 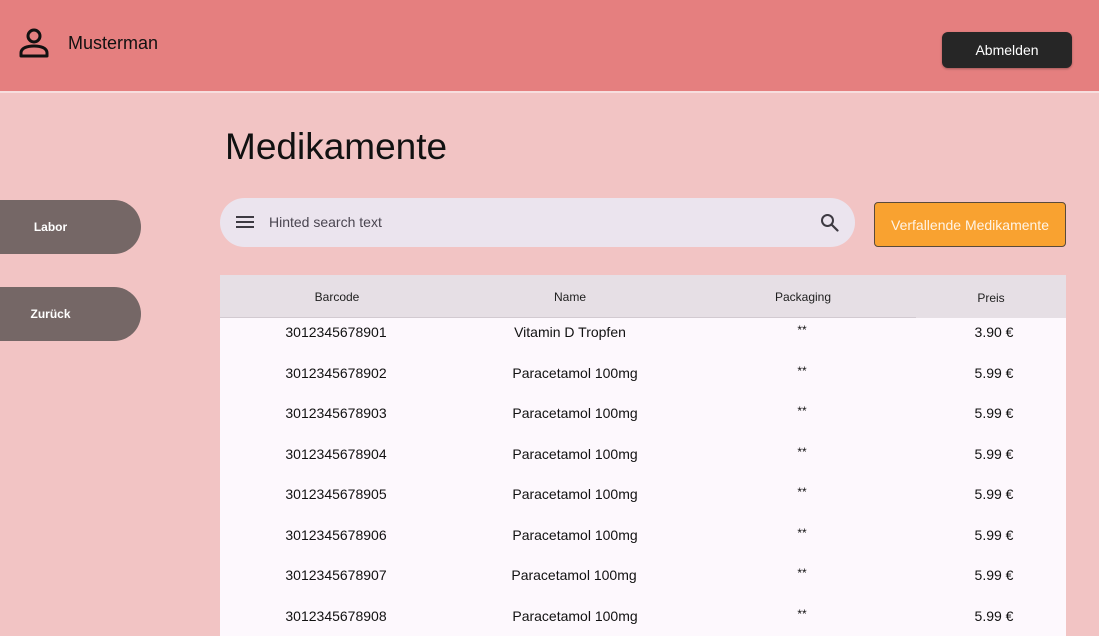 I want to click on search-input: Hinted search text, so click(x=325, y=222).